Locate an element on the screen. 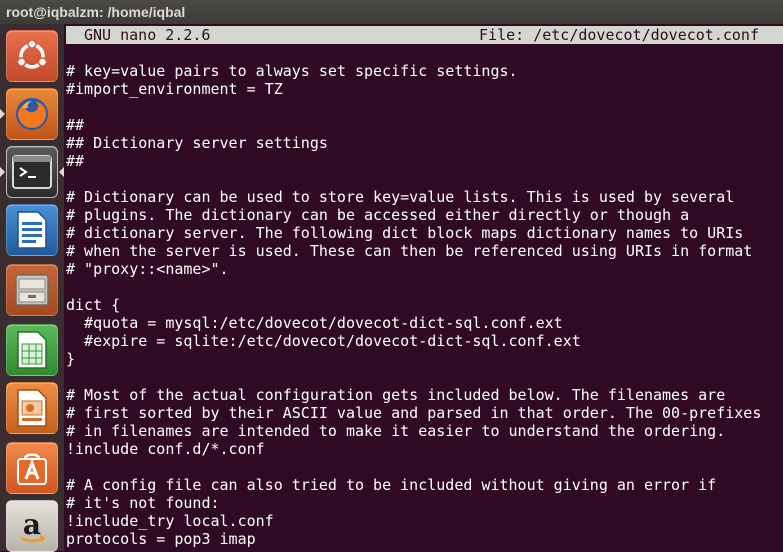 This screenshot has height=552, width=783. ubuntu-logo-icon is located at coordinates (32, 56).